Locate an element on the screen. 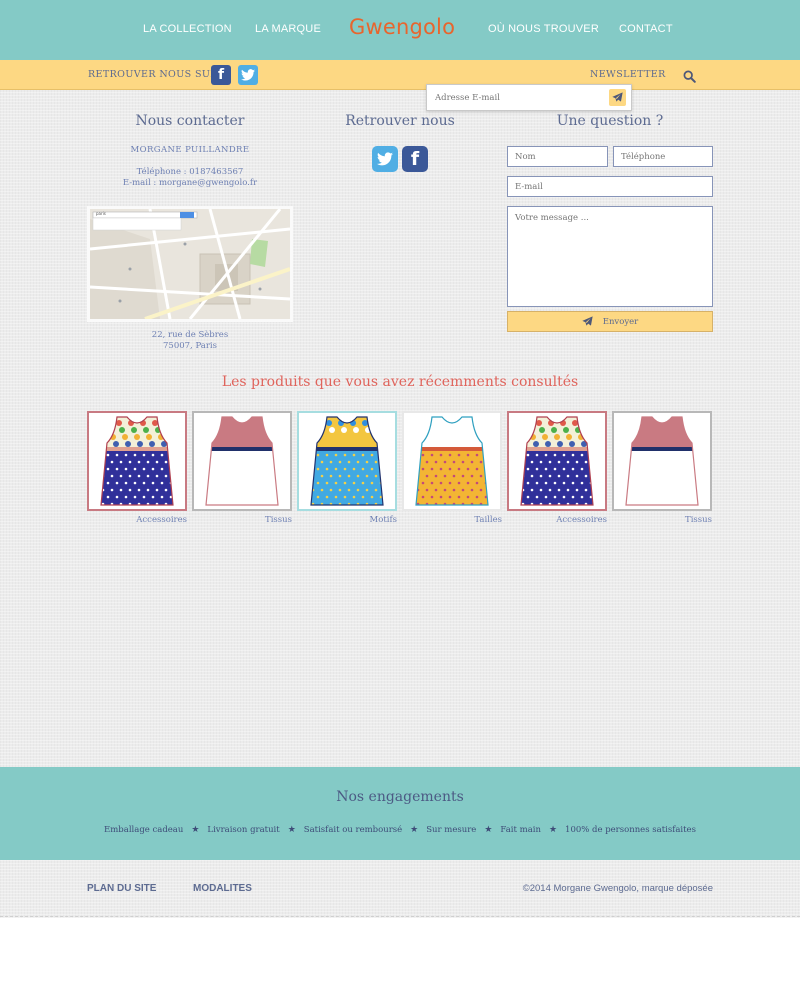 The image size is (800, 1000). footer-link-sitemap: PLAN DU SITE is located at coordinates (121, 888).